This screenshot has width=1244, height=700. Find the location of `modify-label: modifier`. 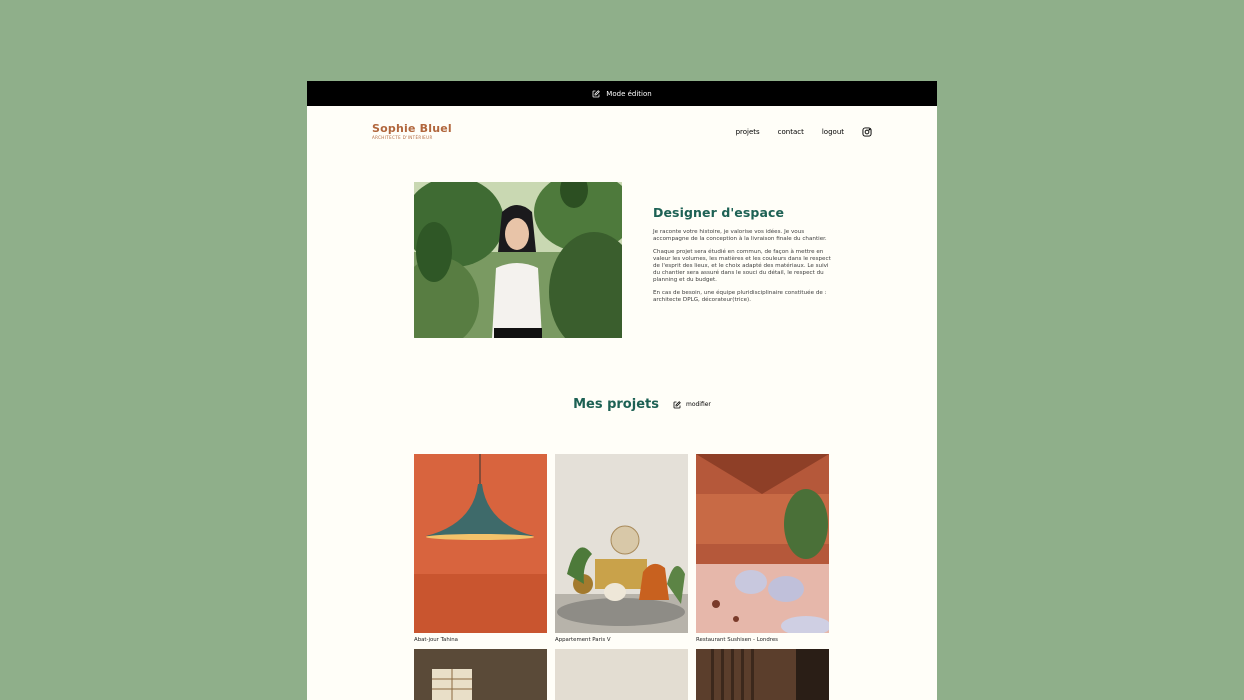

modify-label: modifier is located at coordinates (698, 404).